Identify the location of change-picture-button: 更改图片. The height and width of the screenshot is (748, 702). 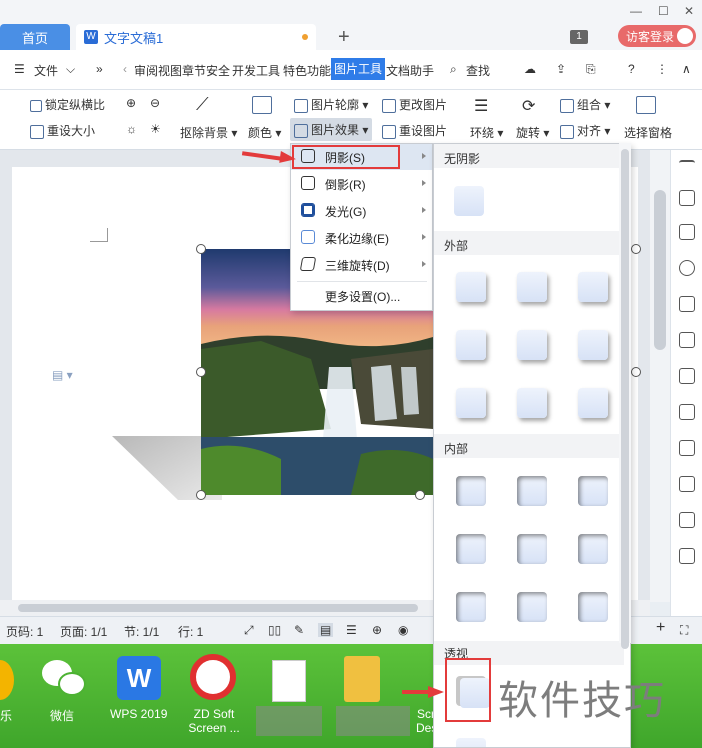
(414, 104).